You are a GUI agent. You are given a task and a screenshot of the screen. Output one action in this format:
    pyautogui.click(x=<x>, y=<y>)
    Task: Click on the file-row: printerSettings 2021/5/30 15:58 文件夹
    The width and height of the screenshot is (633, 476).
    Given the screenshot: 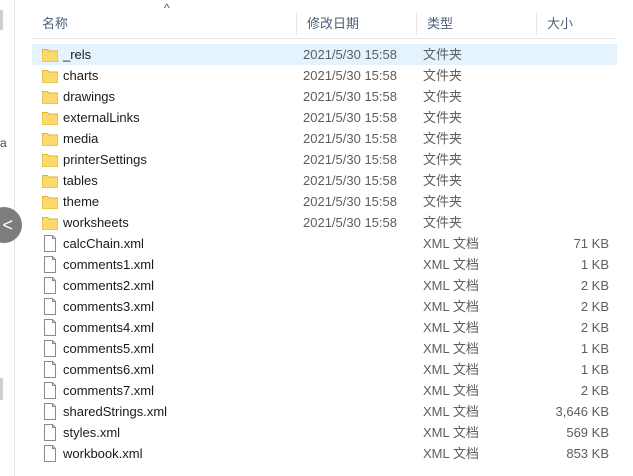 What is the action you would take?
    pyautogui.click(x=324, y=159)
    